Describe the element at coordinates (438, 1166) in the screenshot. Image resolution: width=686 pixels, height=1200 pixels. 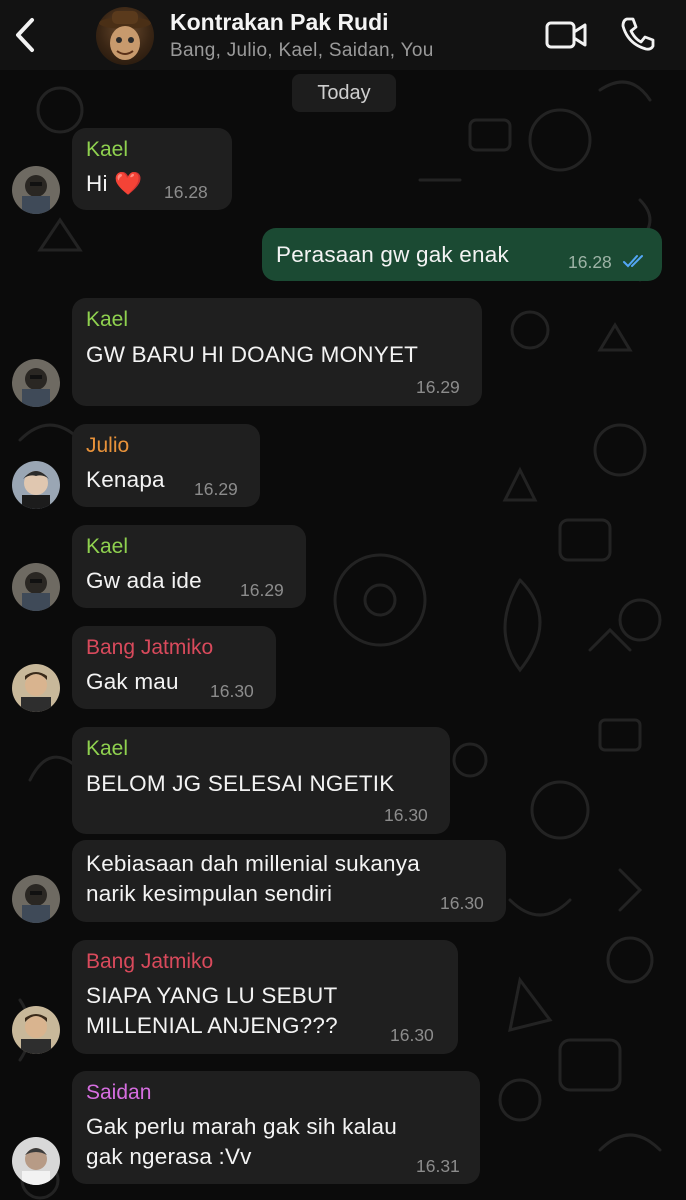
I see `message-time: 16.31` at that location.